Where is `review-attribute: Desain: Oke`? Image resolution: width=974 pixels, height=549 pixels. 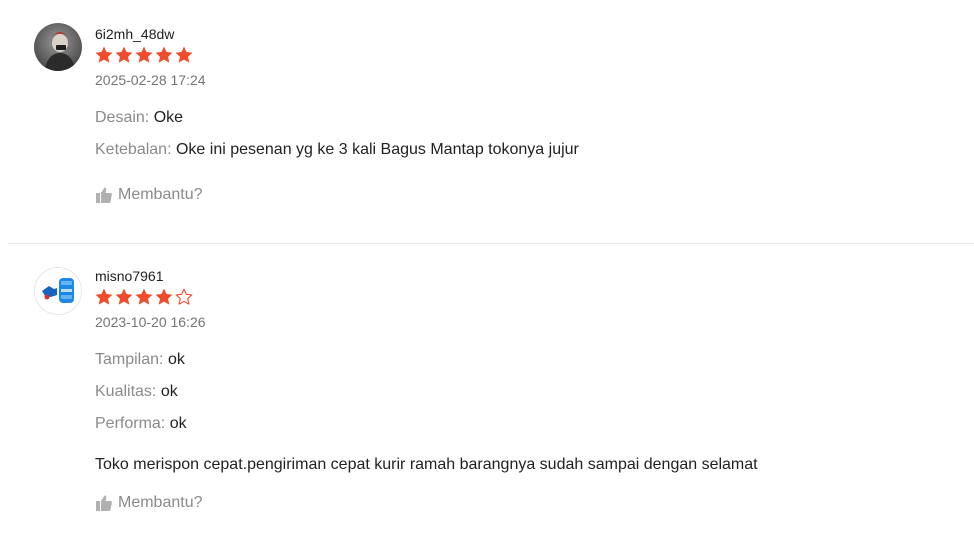
review-attribute: Desain: Oke is located at coordinates (534, 118).